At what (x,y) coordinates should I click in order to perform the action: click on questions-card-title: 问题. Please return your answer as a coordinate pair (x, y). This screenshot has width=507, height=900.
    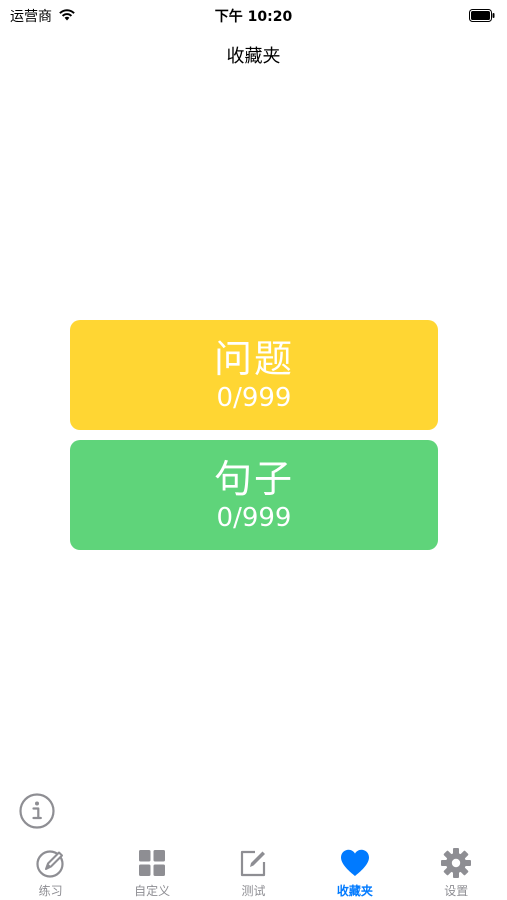
    Looking at the image, I should click on (253, 359).